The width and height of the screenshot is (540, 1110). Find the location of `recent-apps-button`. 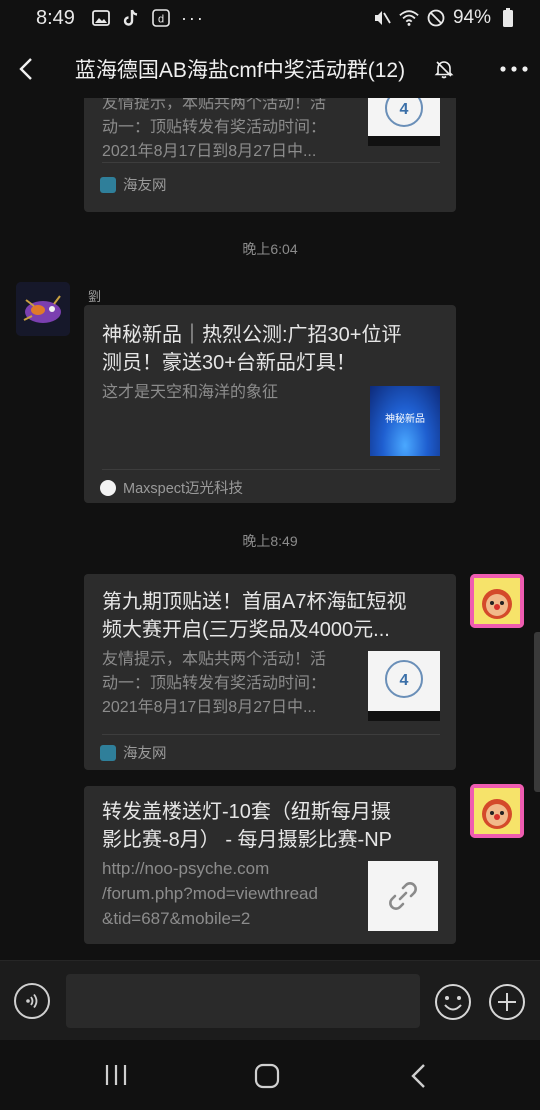

recent-apps-button is located at coordinates (116, 1075).